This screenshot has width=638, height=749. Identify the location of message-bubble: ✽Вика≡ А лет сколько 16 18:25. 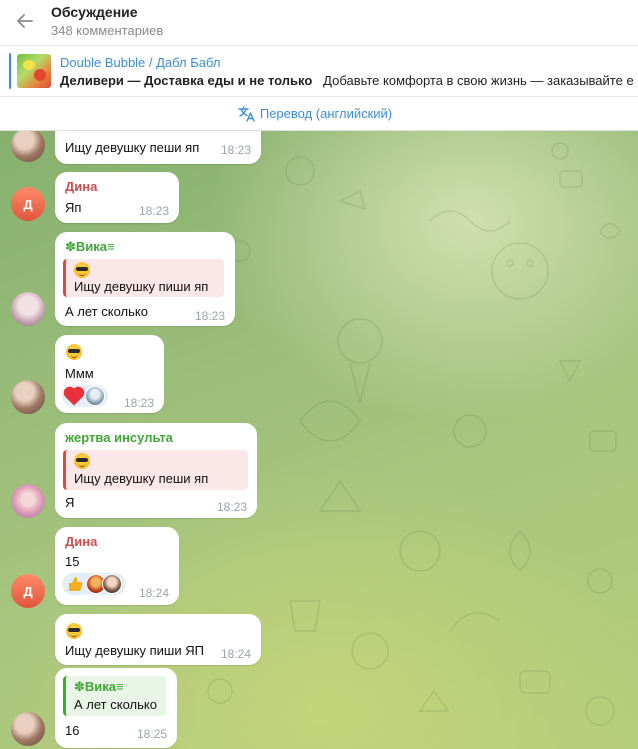
(116, 708).